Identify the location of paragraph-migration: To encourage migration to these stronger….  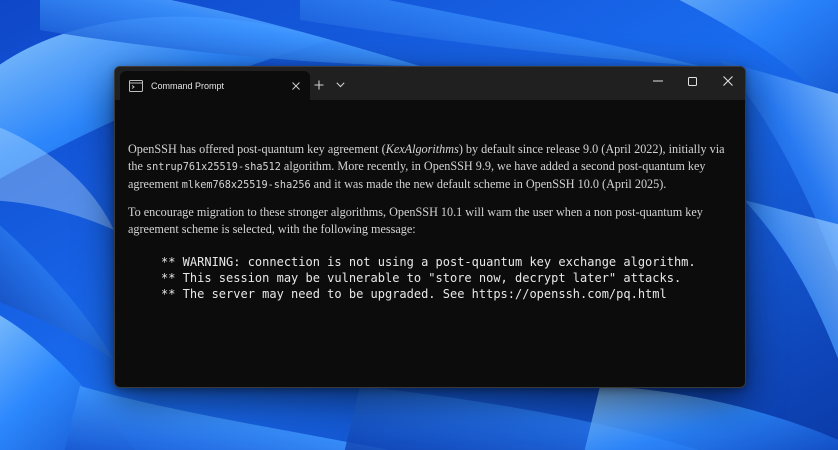
(415, 220).